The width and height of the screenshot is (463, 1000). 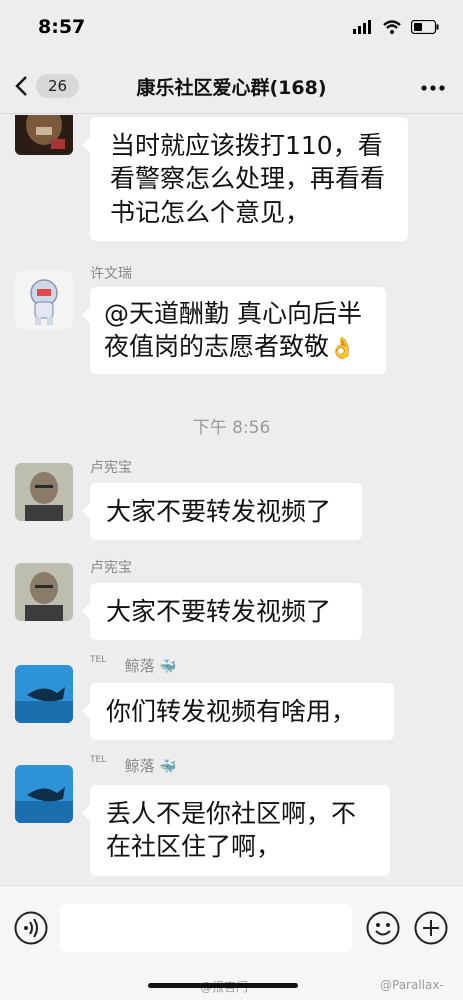 I want to click on smiley-icon, so click(x=383, y=928).